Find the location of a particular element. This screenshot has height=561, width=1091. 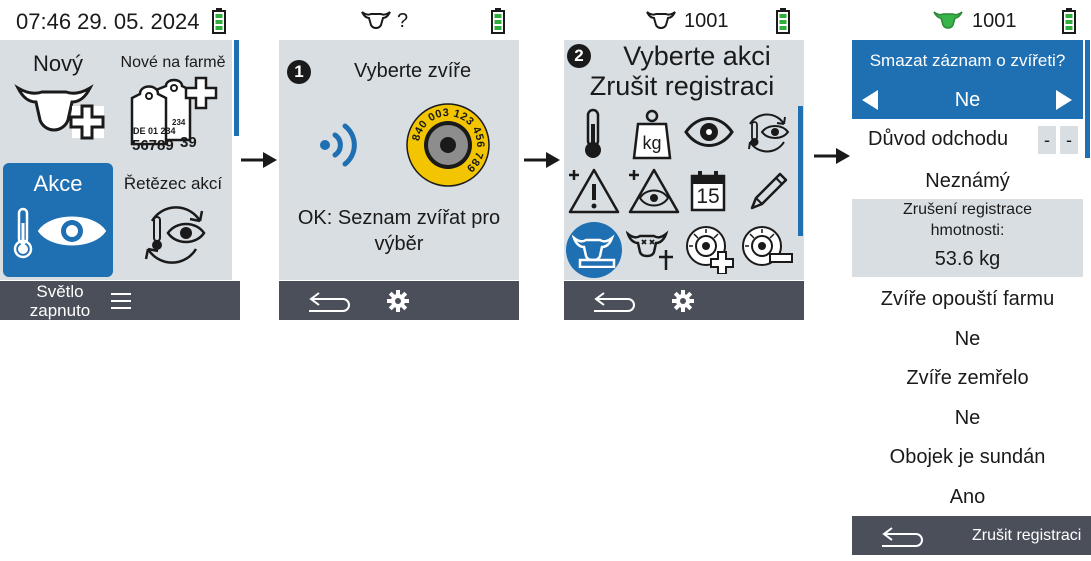

light-status: Světlo zapnuto is located at coordinates (60, 300).